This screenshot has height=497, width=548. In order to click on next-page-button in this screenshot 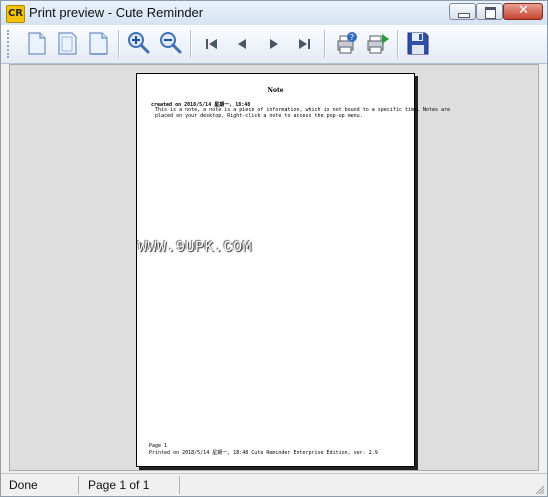, I will do `click(273, 43)`.